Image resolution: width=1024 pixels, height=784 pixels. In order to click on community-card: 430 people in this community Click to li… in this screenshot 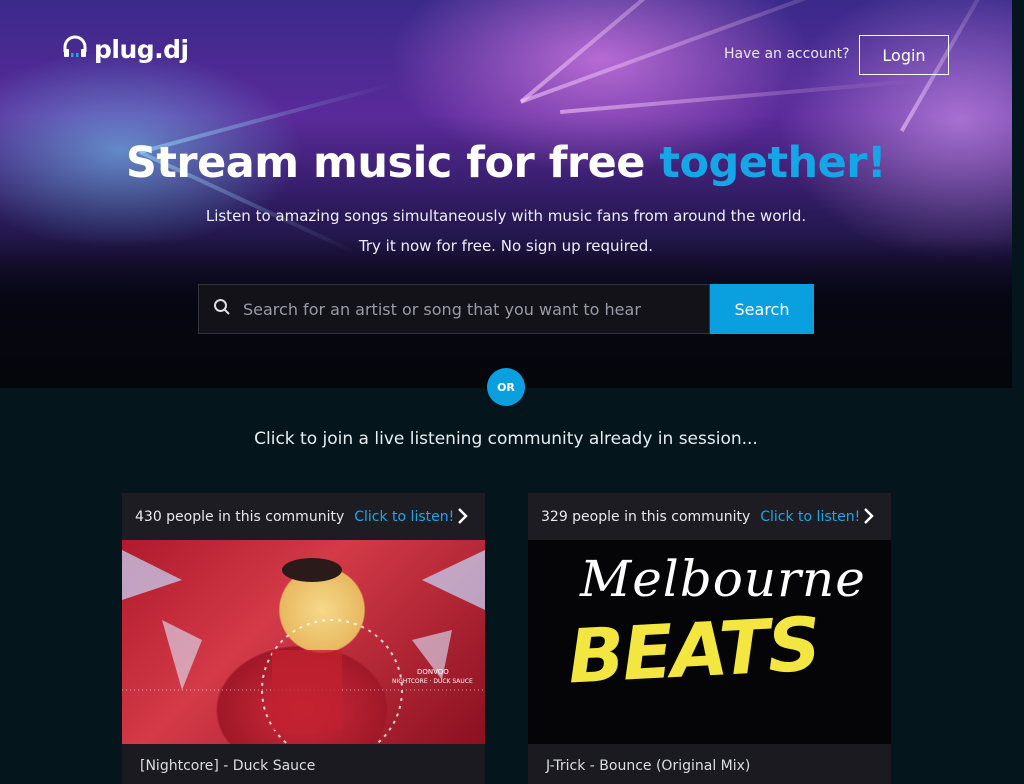, I will do `click(303, 638)`.